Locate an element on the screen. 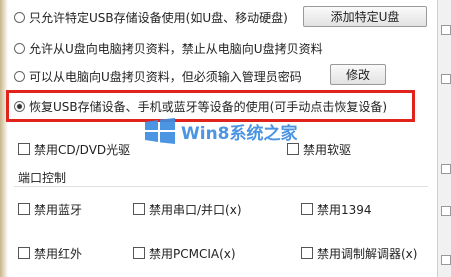 This screenshot has width=451, height=277. checkbox-label: 禁用红外 is located at coordinates (58, 253).